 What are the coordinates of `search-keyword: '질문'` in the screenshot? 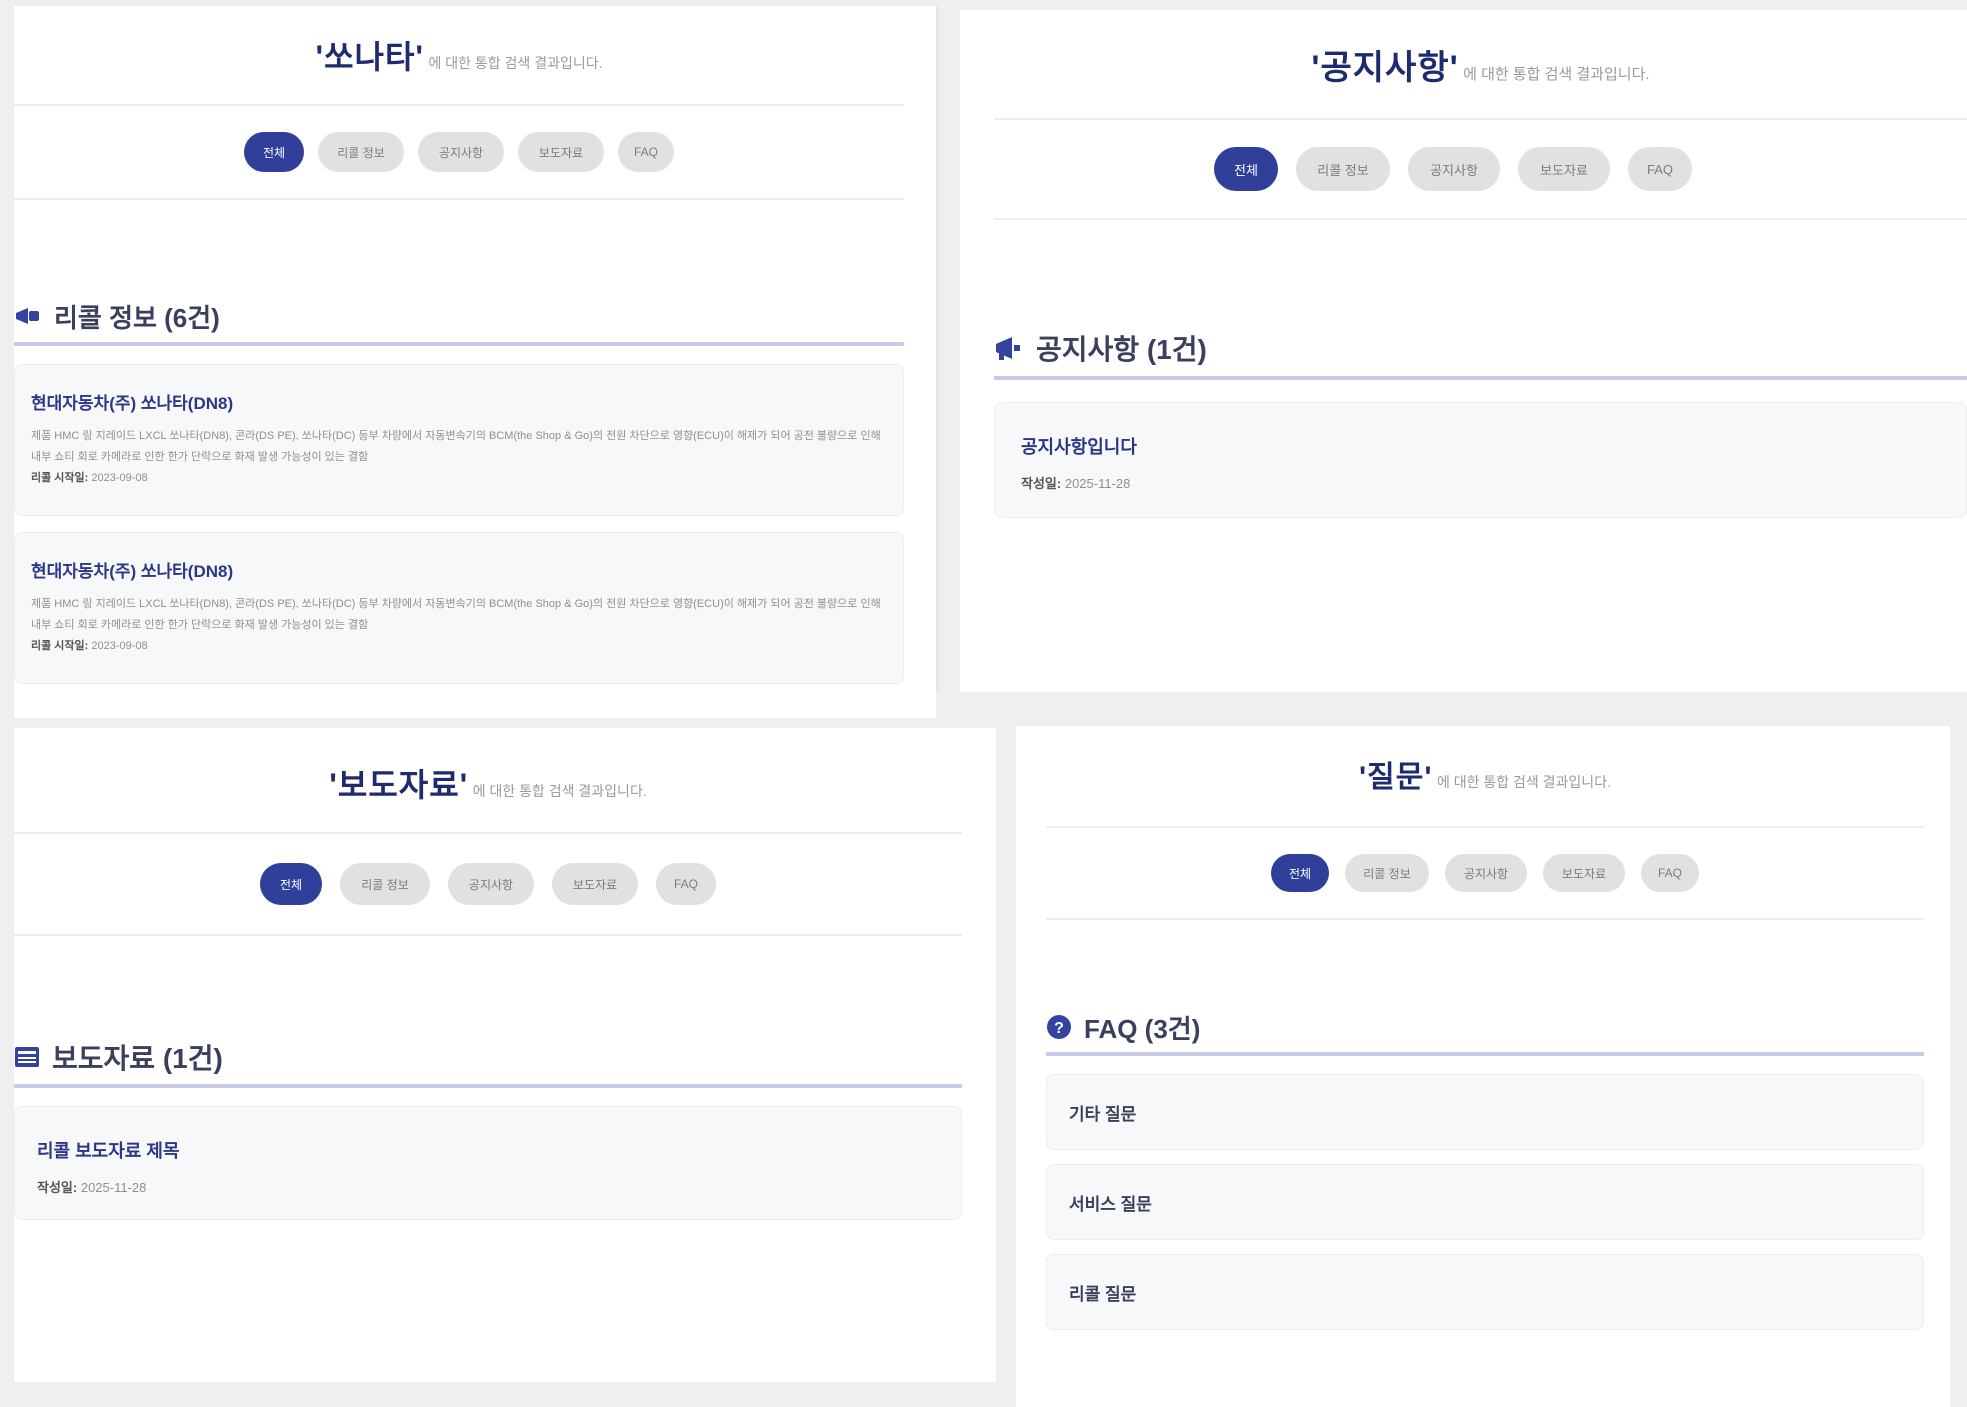 It's located at (1396, 777).